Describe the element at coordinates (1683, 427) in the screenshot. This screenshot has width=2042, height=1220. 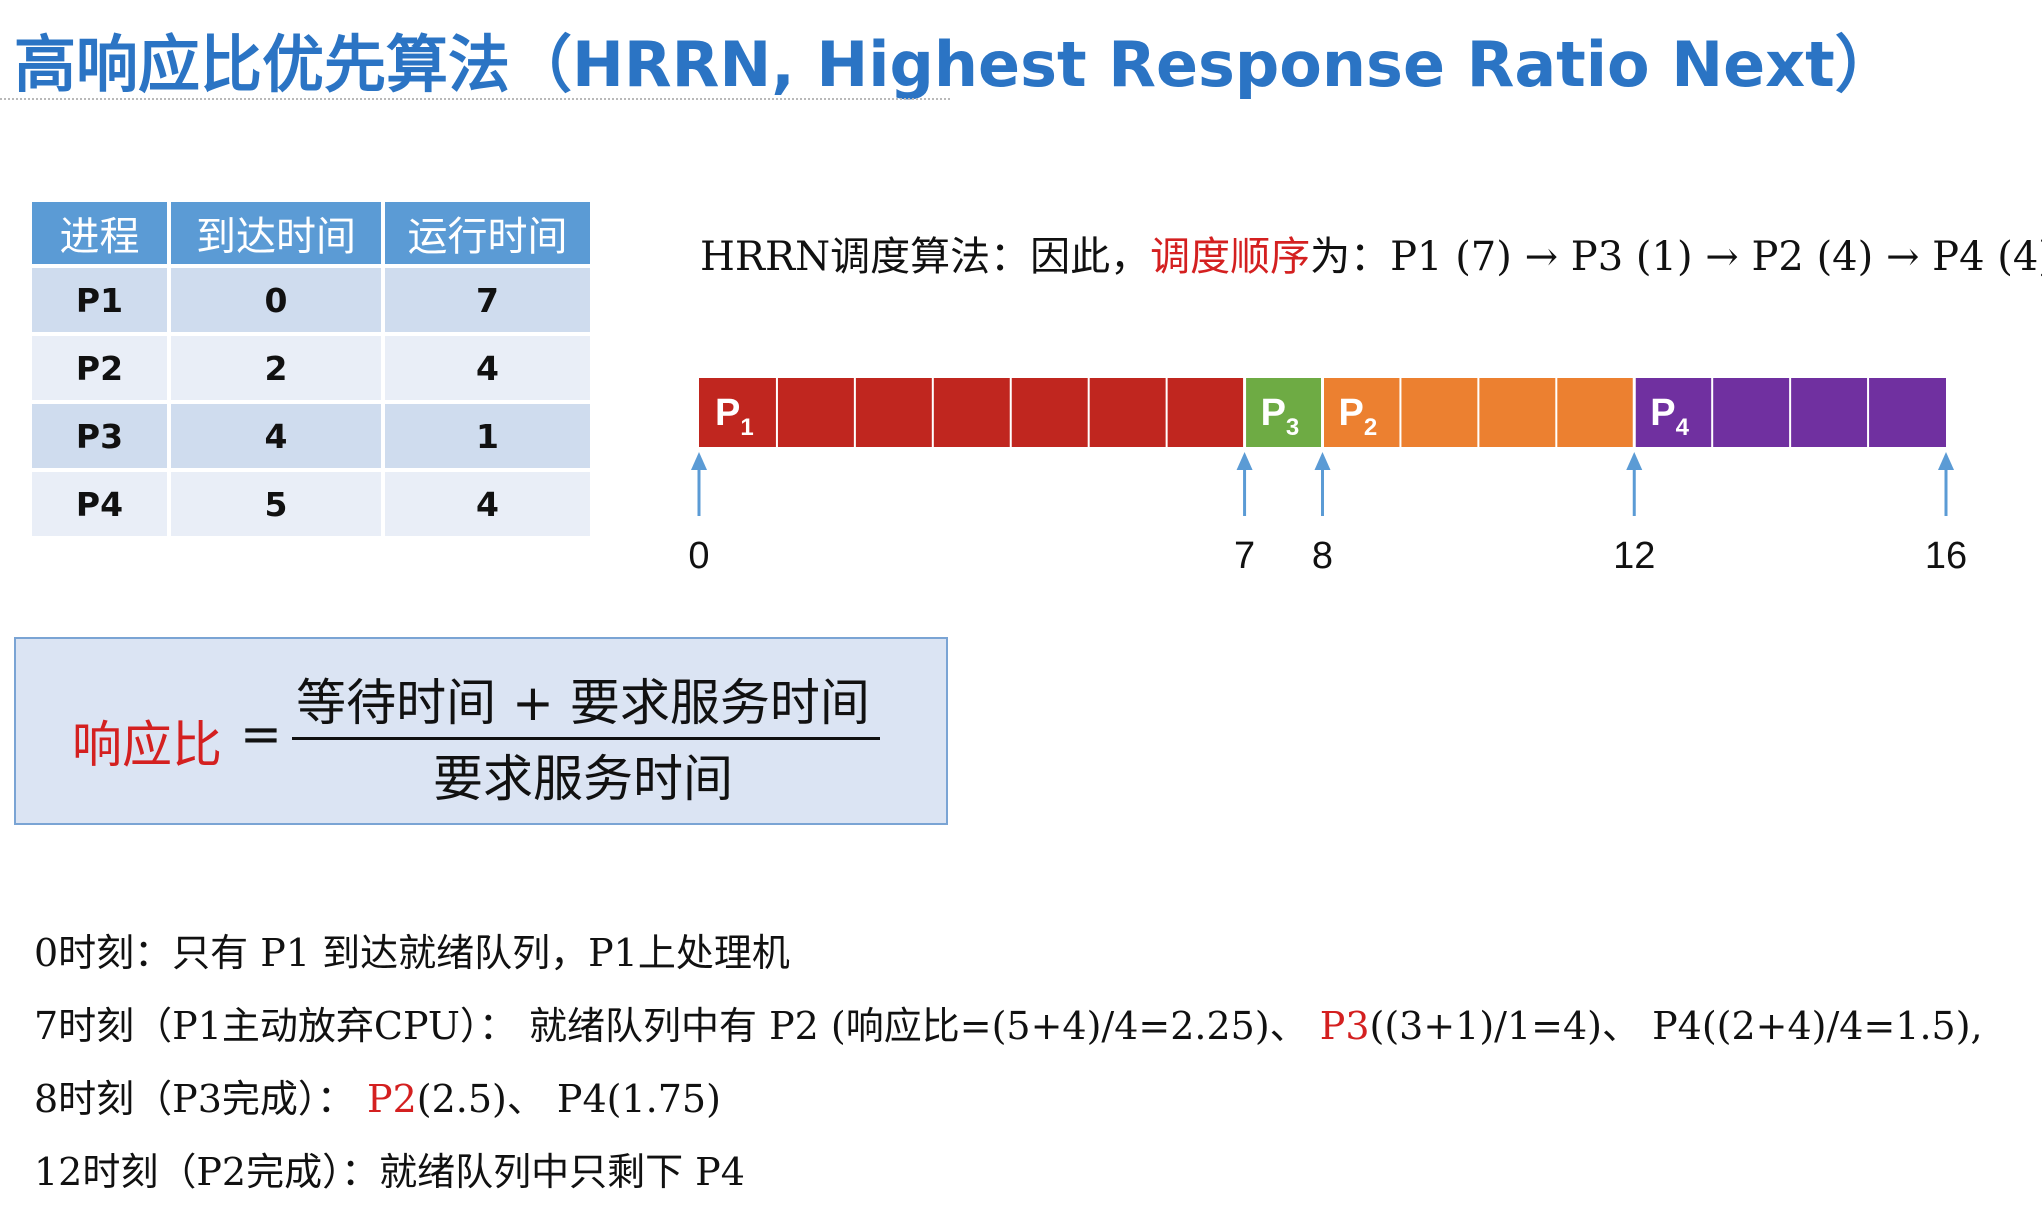
I see `segment-label-sub: 4` at that location.